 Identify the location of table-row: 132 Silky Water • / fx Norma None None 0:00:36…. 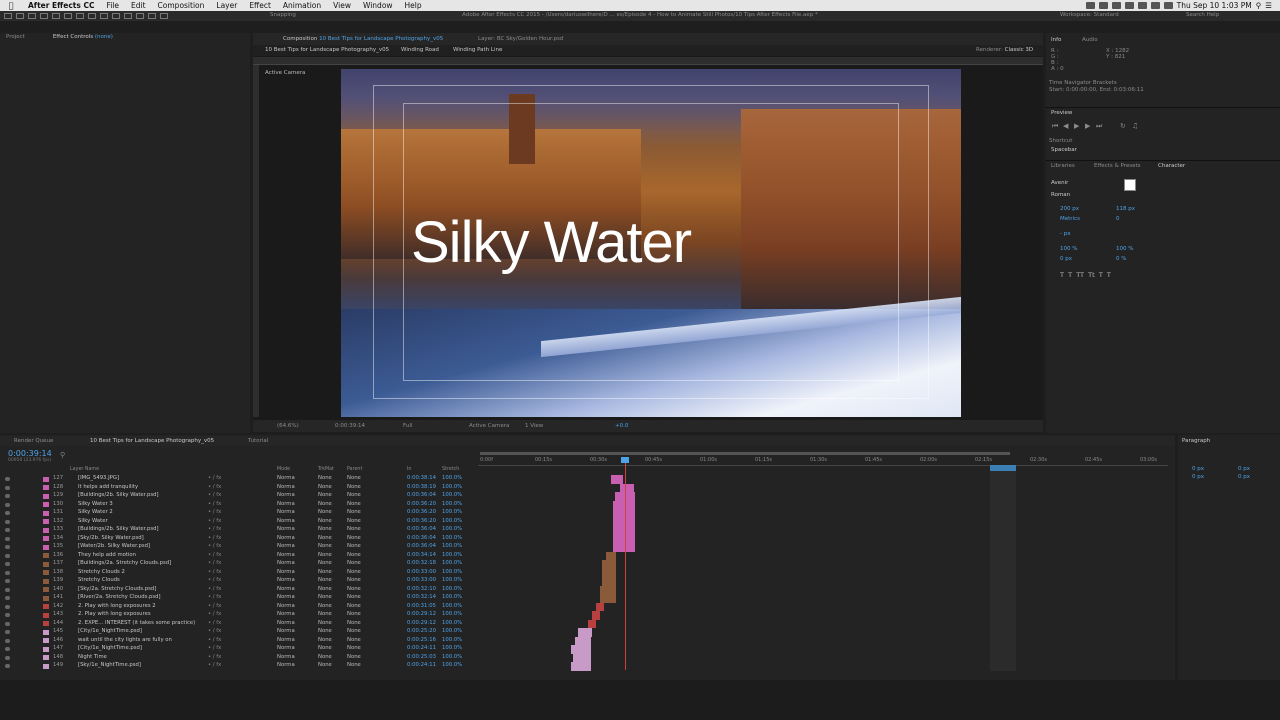
(237, 522).